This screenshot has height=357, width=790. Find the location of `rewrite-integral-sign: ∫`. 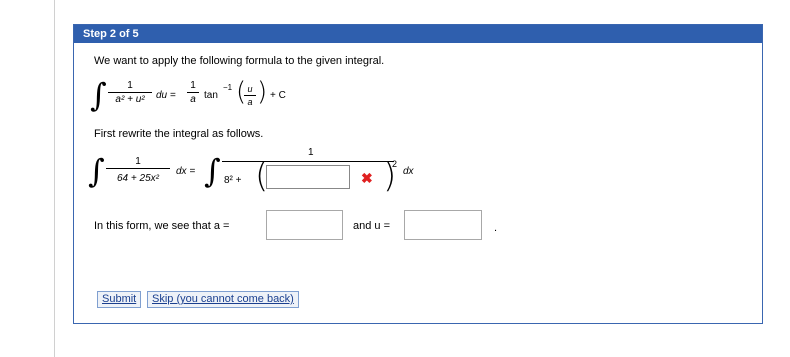

rewrite-integral-sign: ∫ is located at coordinates (96, 171).